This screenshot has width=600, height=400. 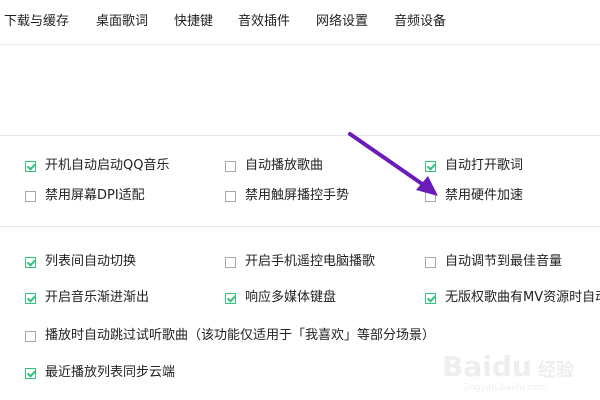 I want to click on option-mv-resource: 无版权歌曲有MV资源时自动, so click(x=512, y=298).